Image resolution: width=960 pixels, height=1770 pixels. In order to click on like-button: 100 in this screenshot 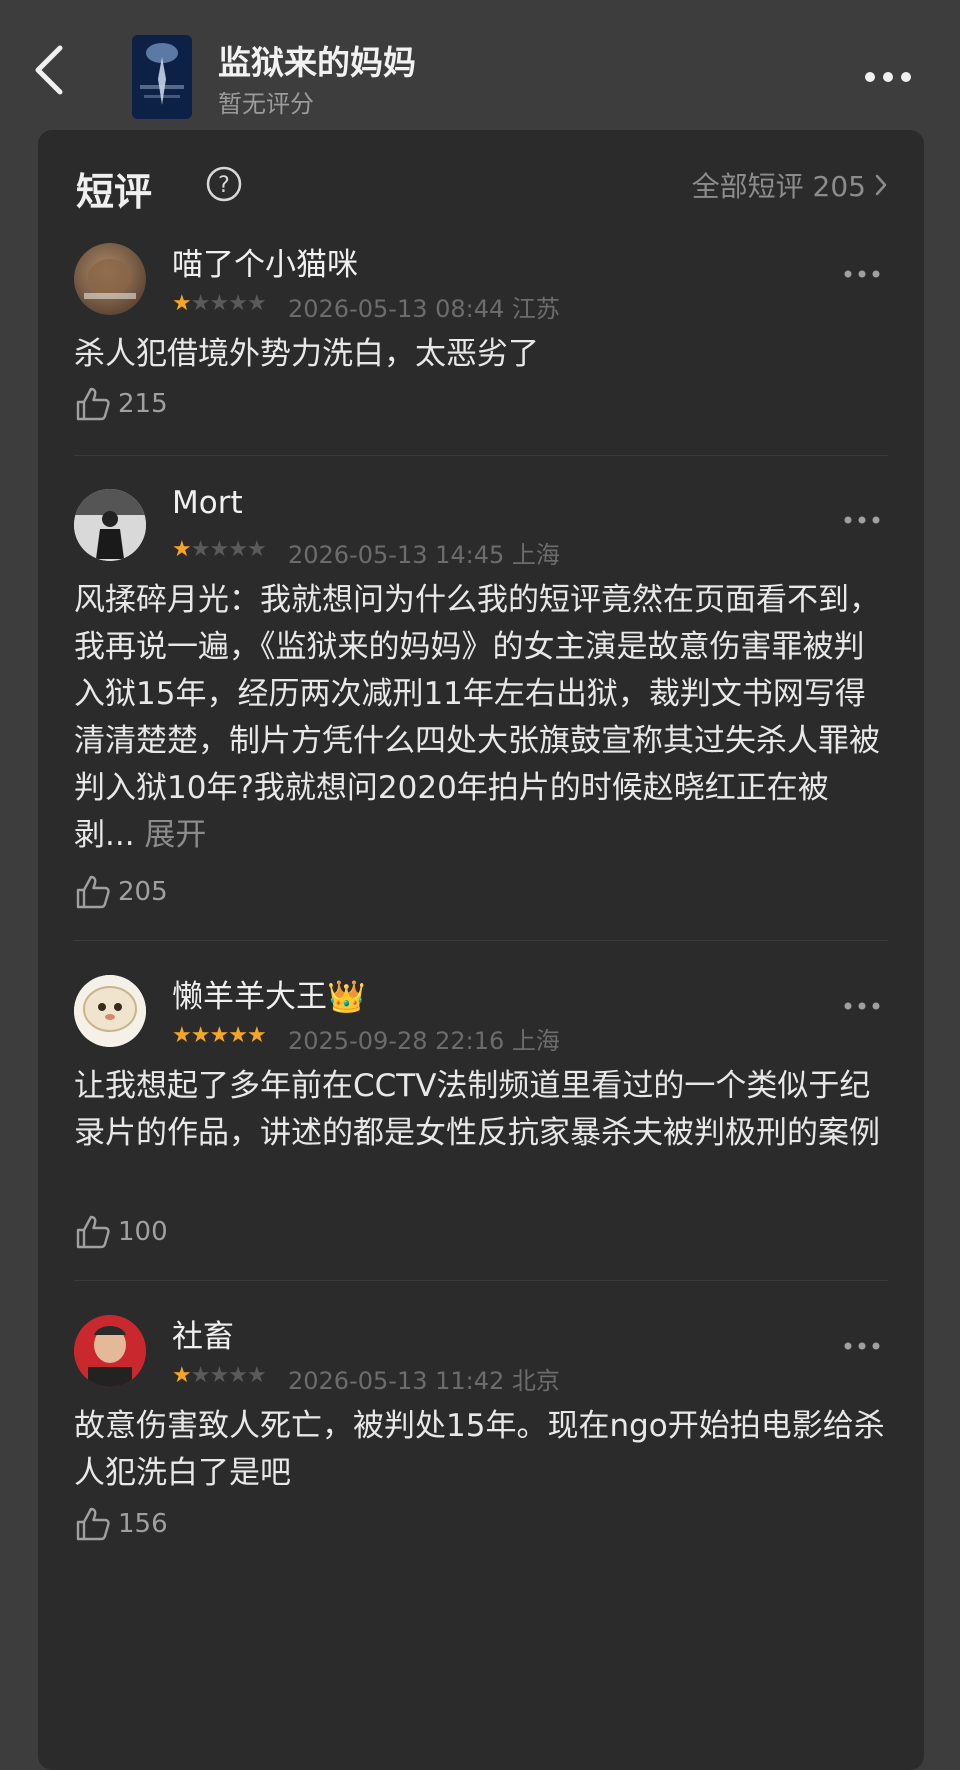, I will do `click(121, 1232)`.